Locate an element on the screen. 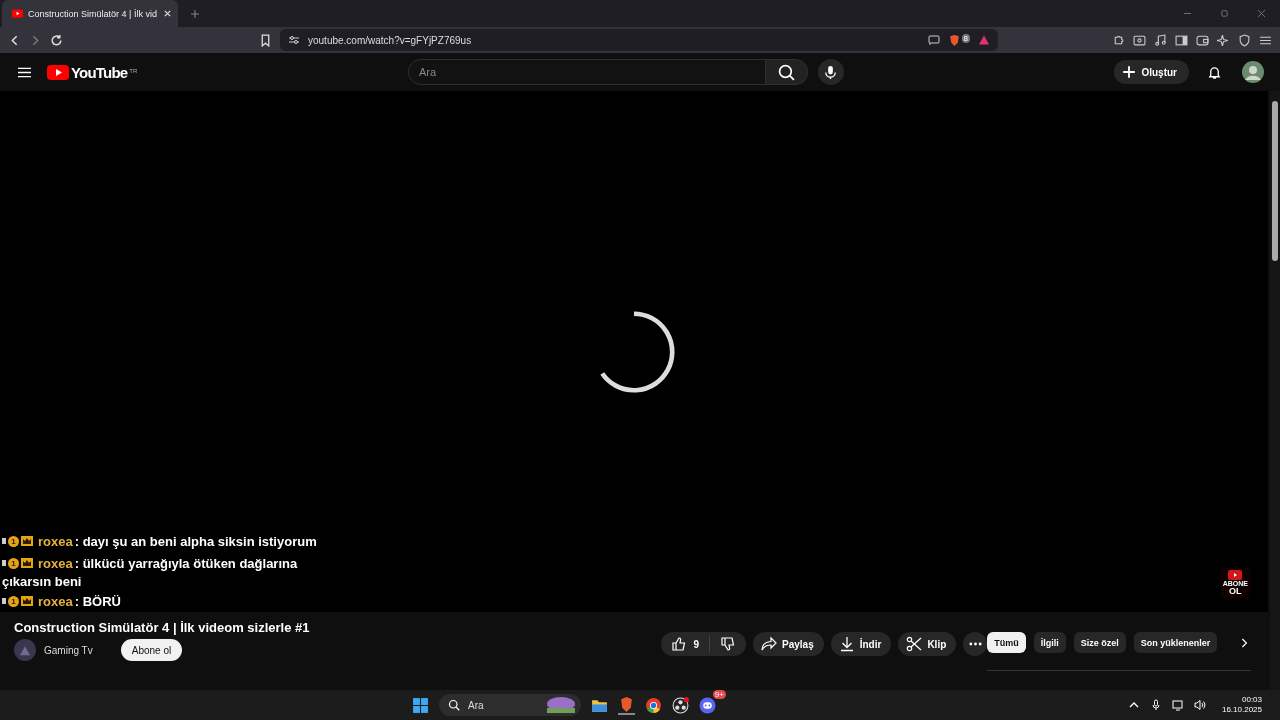  filter-chip: Son yüklenenler is located at coordinates (1175, 642).